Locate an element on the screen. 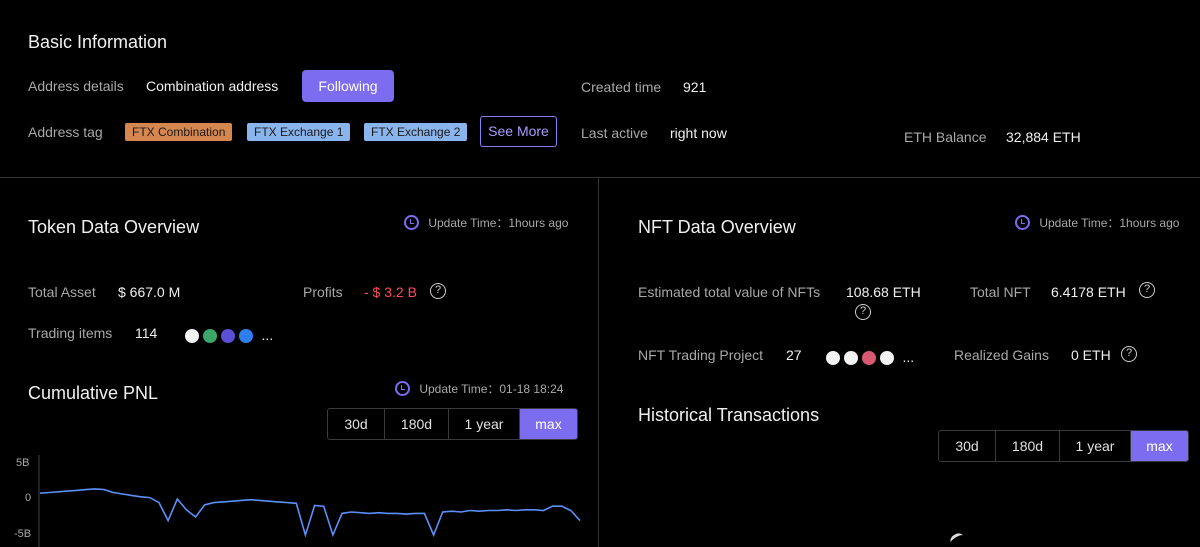  total-nft-value: 6.4178 ETH is located at coordinates (1088, 292).